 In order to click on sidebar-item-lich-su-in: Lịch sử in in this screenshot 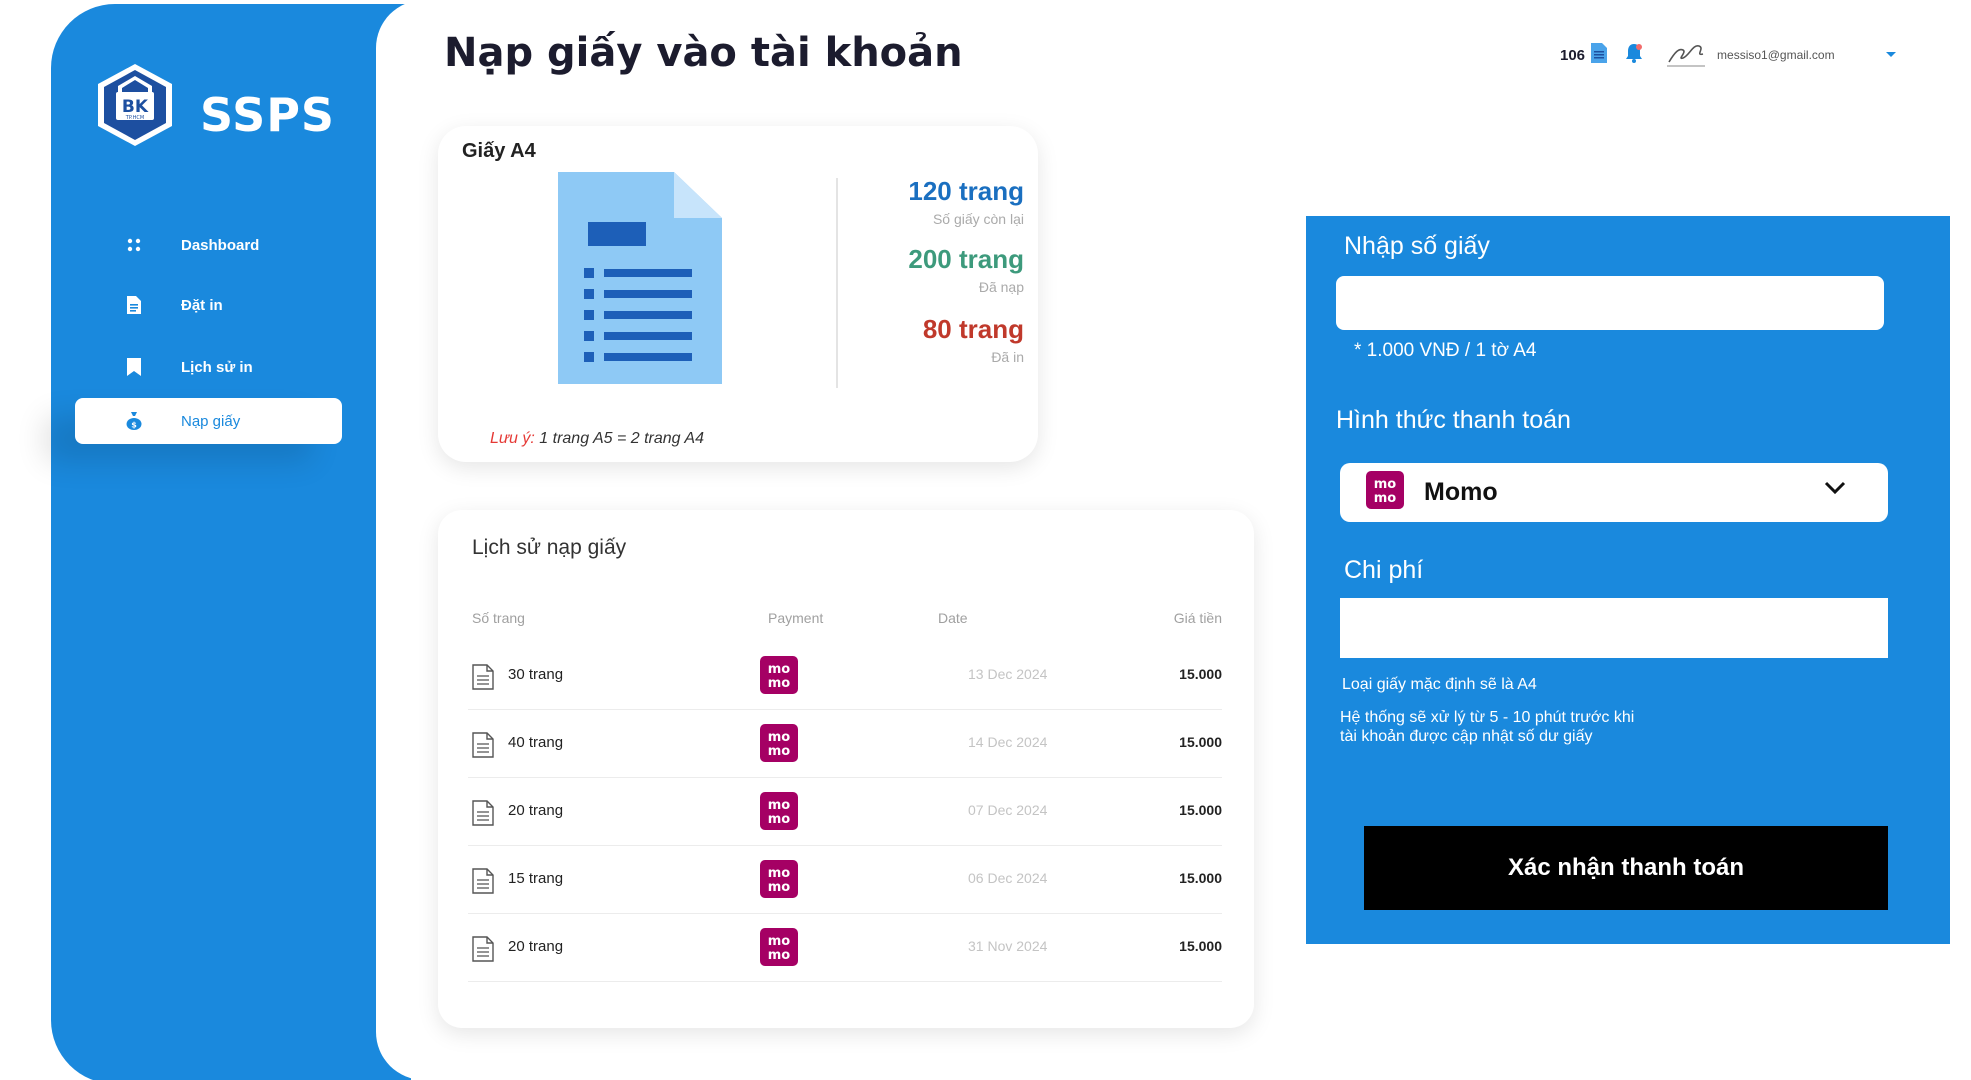, I will do `click(208, 367)`.